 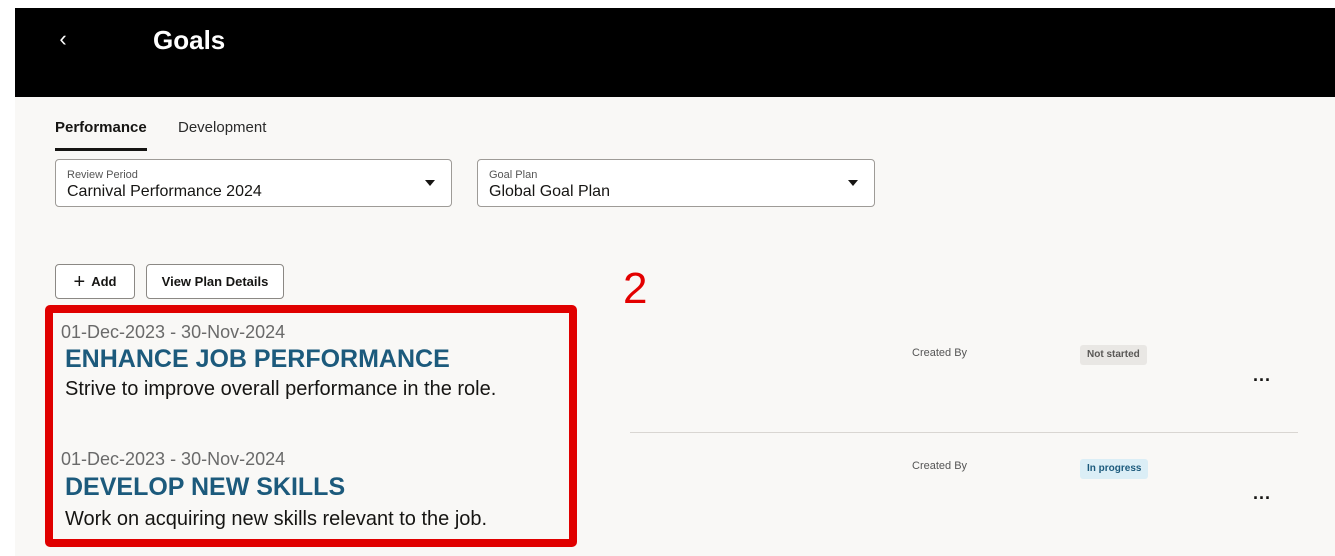 What do you see at coordinates (63, 39) in the screenshot?
I see `back-chevron-icon: ‹` at bounding box center [63, 39].